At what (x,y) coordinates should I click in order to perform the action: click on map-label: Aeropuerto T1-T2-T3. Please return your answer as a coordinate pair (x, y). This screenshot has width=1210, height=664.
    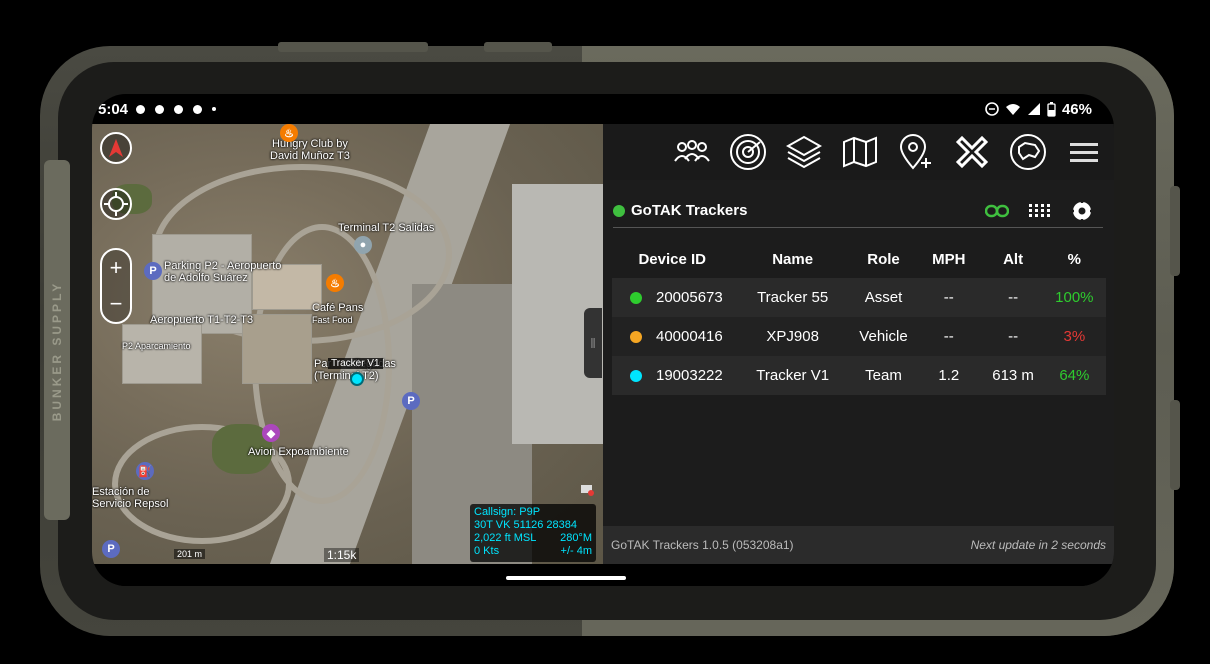
    Looking at the image, I should click on (202, 320).